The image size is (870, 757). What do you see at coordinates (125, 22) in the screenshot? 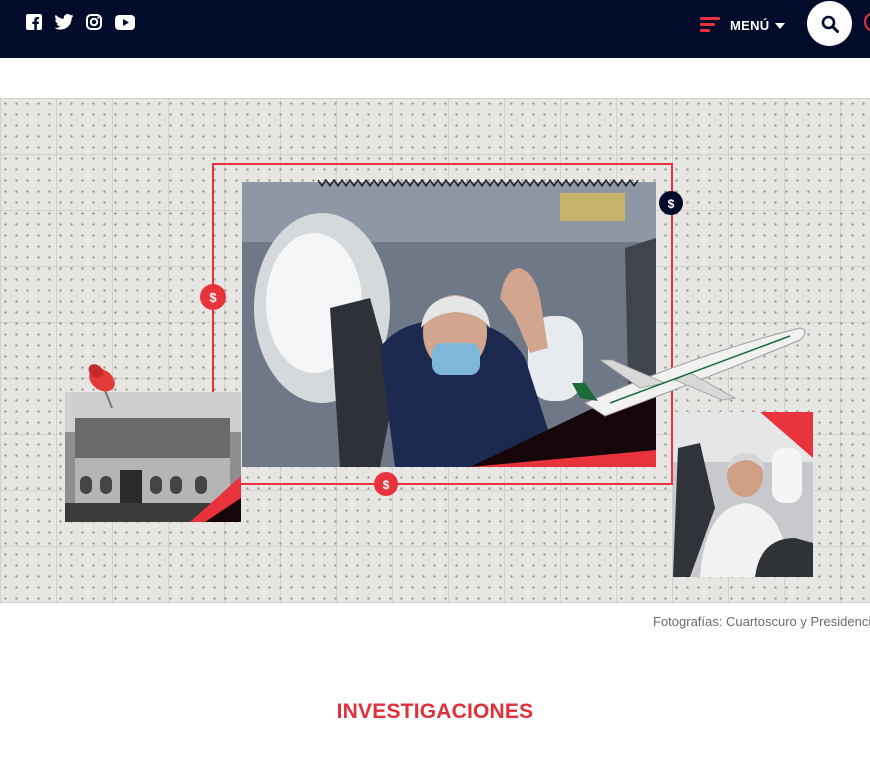
I see `youtube-icon` at bounding box center [125, 22].